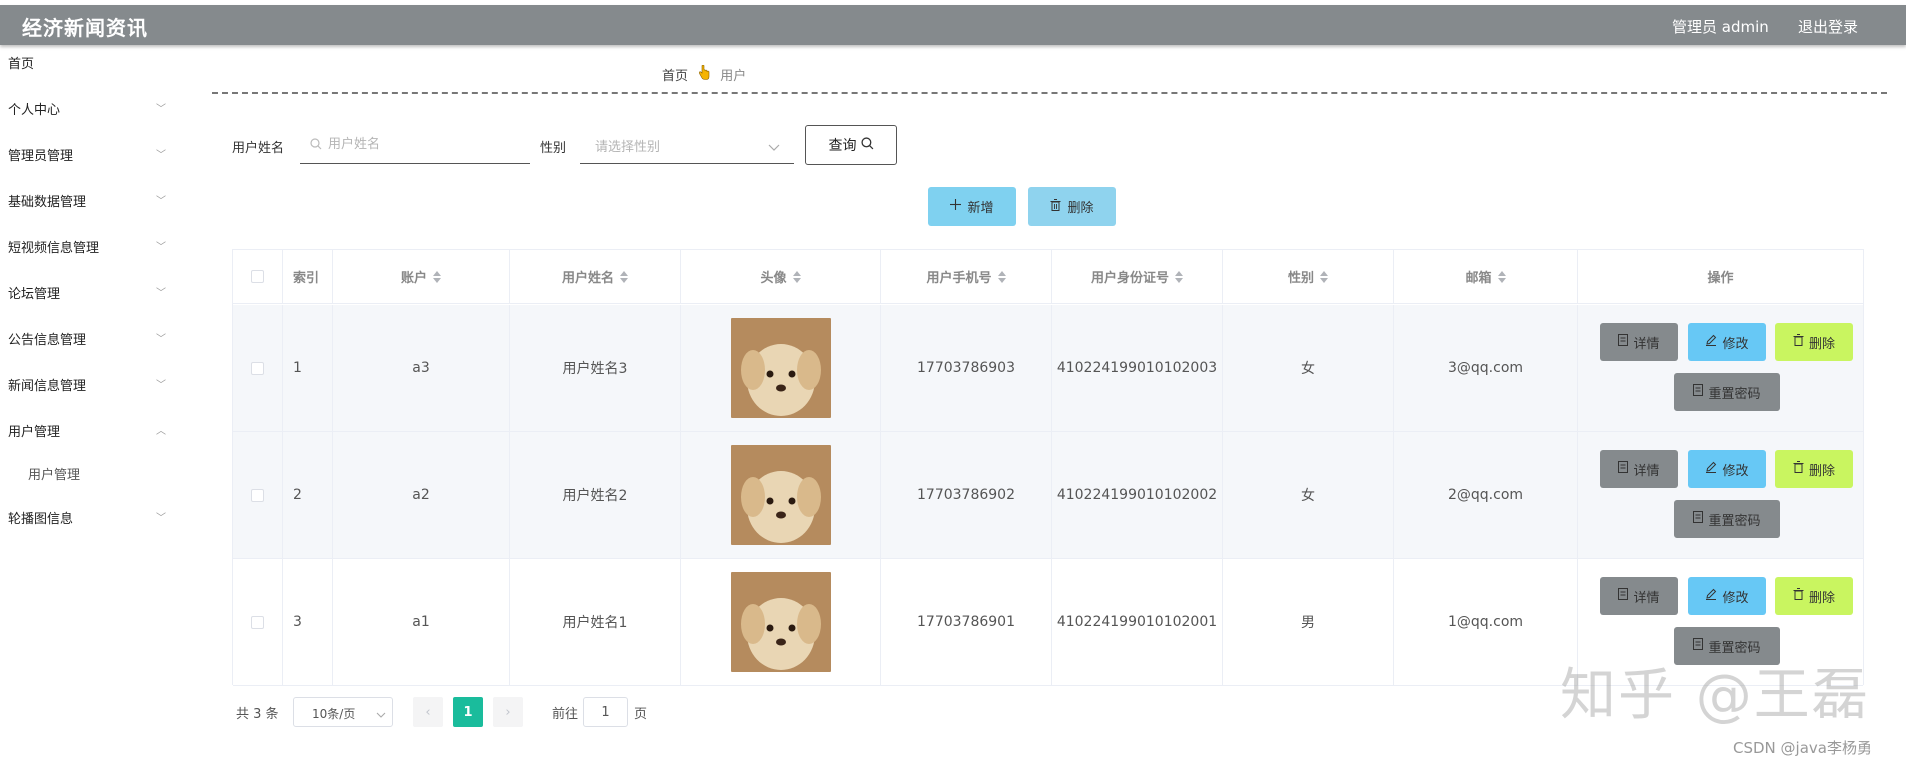 The height and width of the screenshot is (767, 1906). What do you see at coordinates (88, 384) in the screenshot?
I see `sidebar-item-news: 新闻信息管理 ﹀` at bounding box center [88, 384].